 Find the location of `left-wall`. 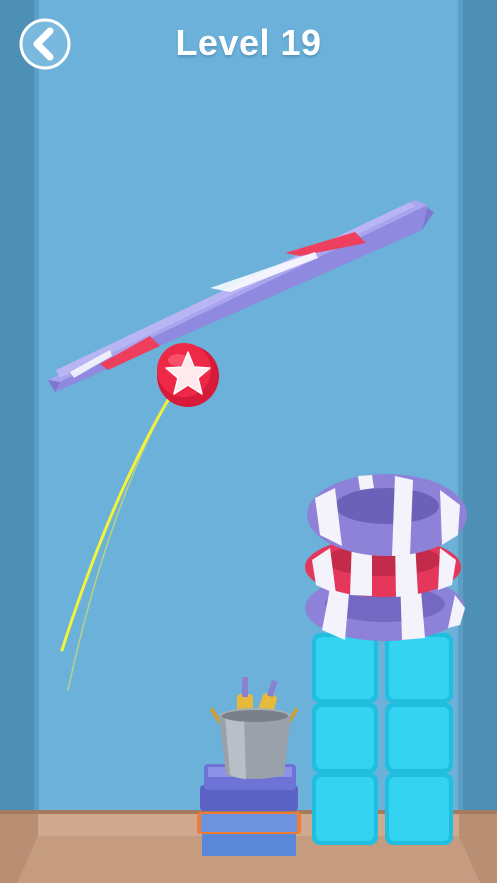

left-wall is located at coordinates (19, 441).